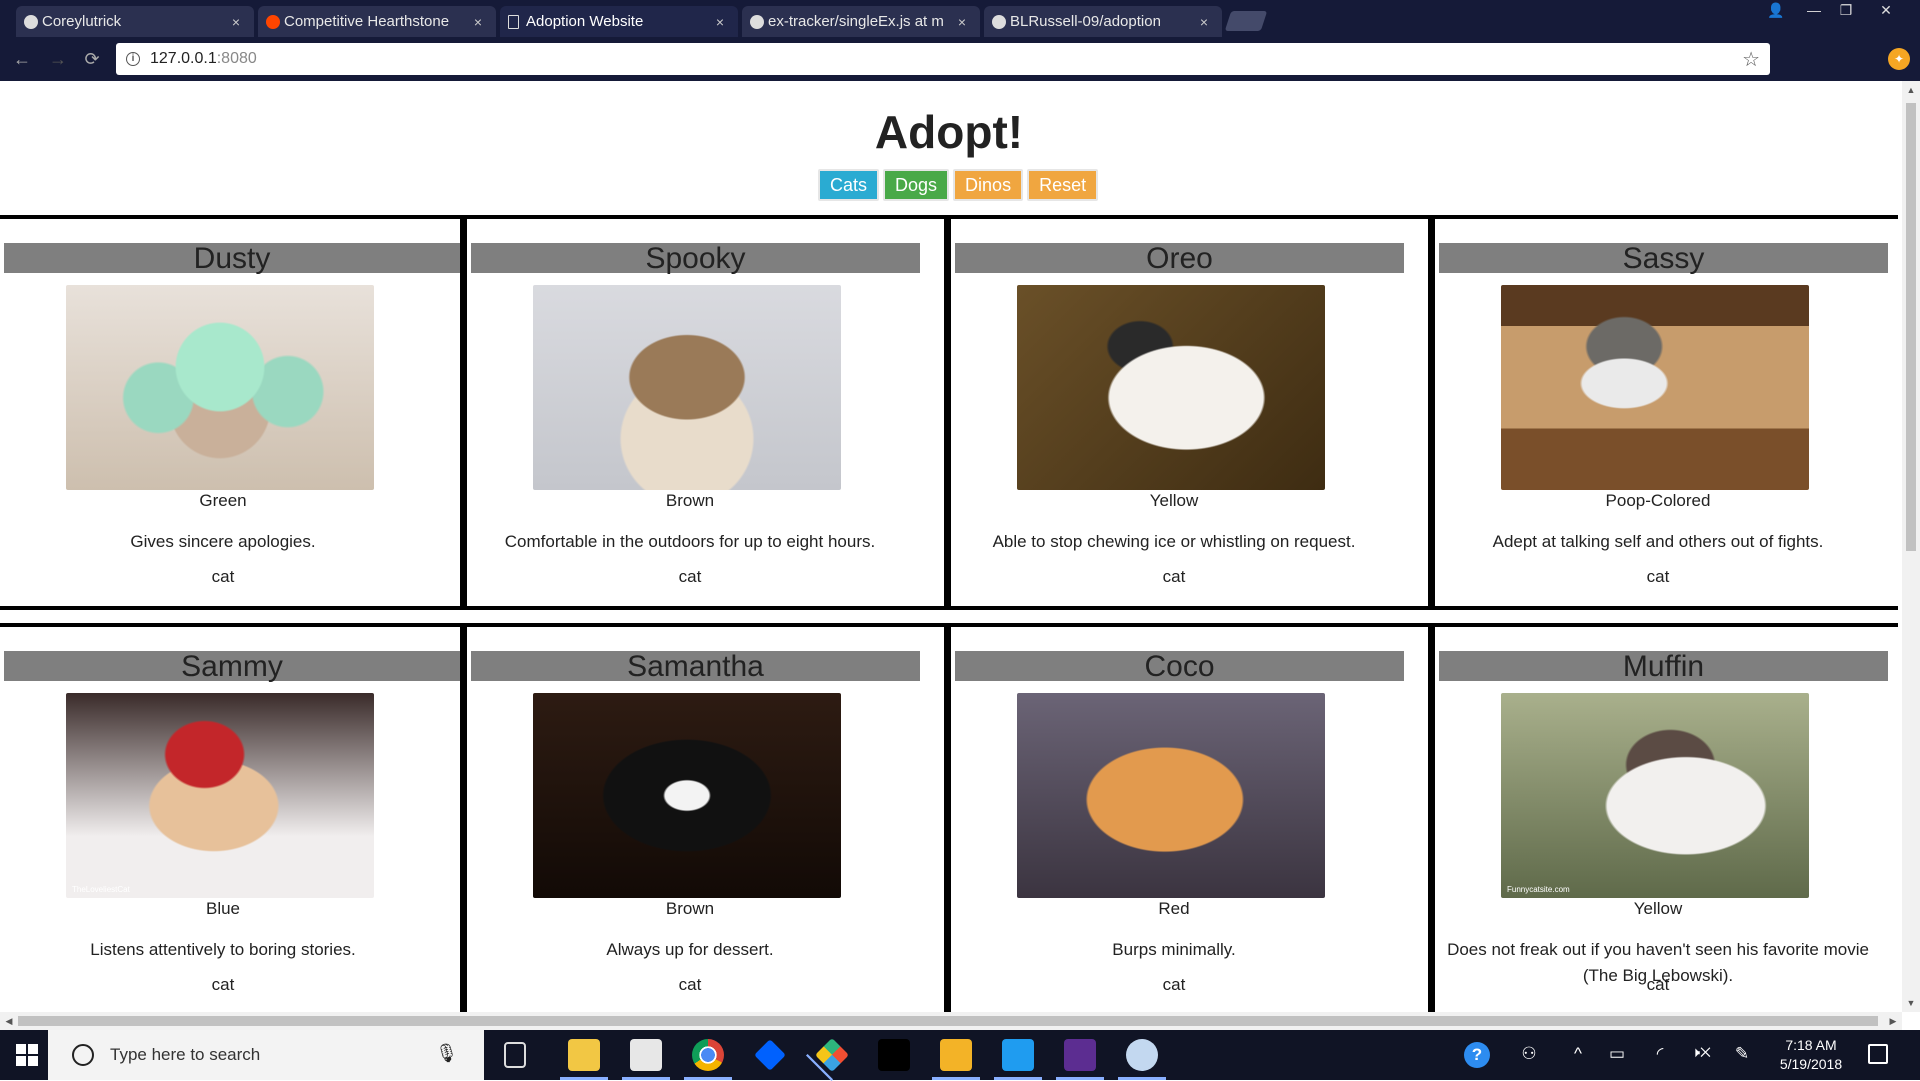  I want to click on help-icon: ?, so click(1477, 1055).